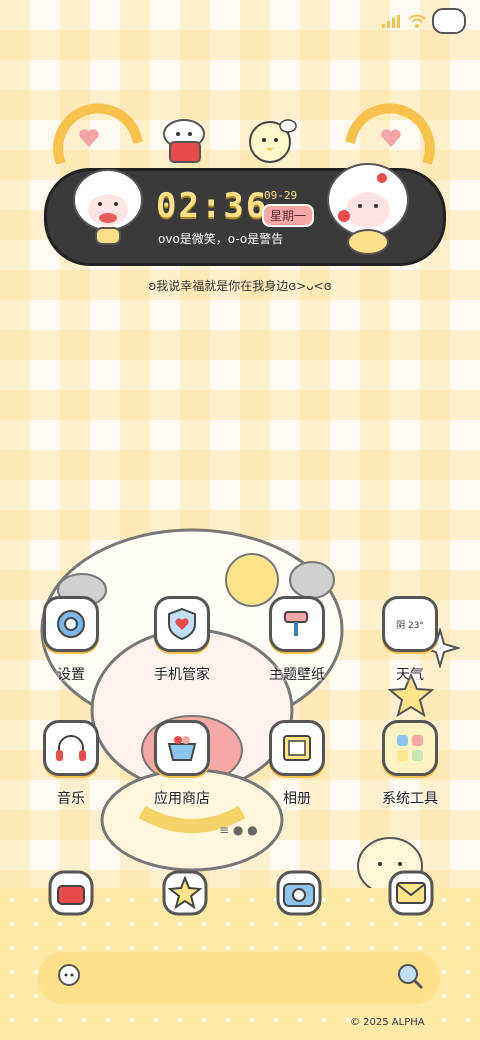 This screenshot has width=480, height=1040. I want to click on weather-cloud-icon: 阴 23°, so click(410, 624).